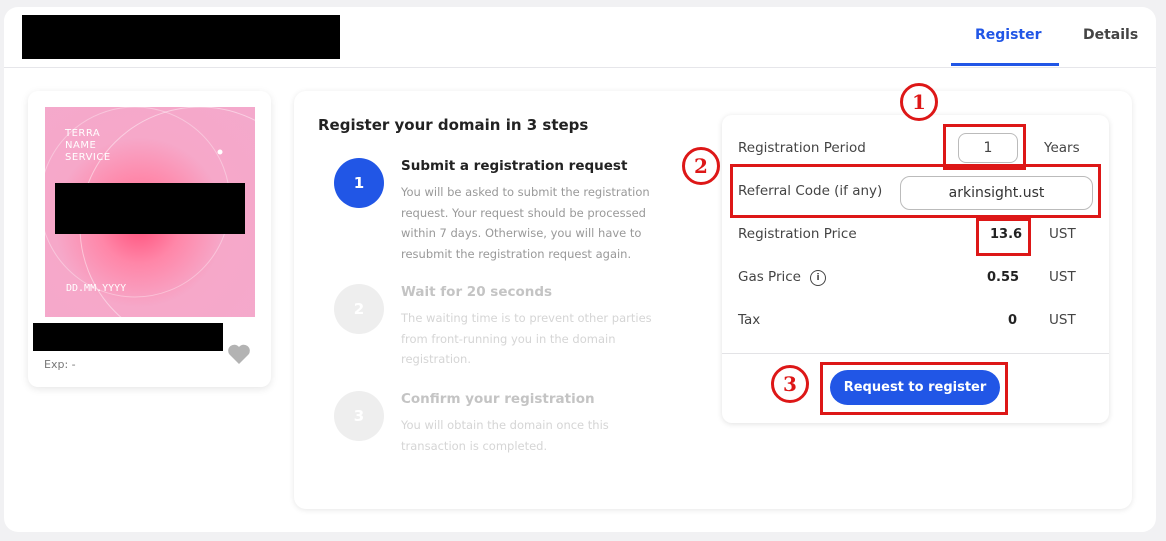  I want to click on tab-register: Register, so click(1008, 35).